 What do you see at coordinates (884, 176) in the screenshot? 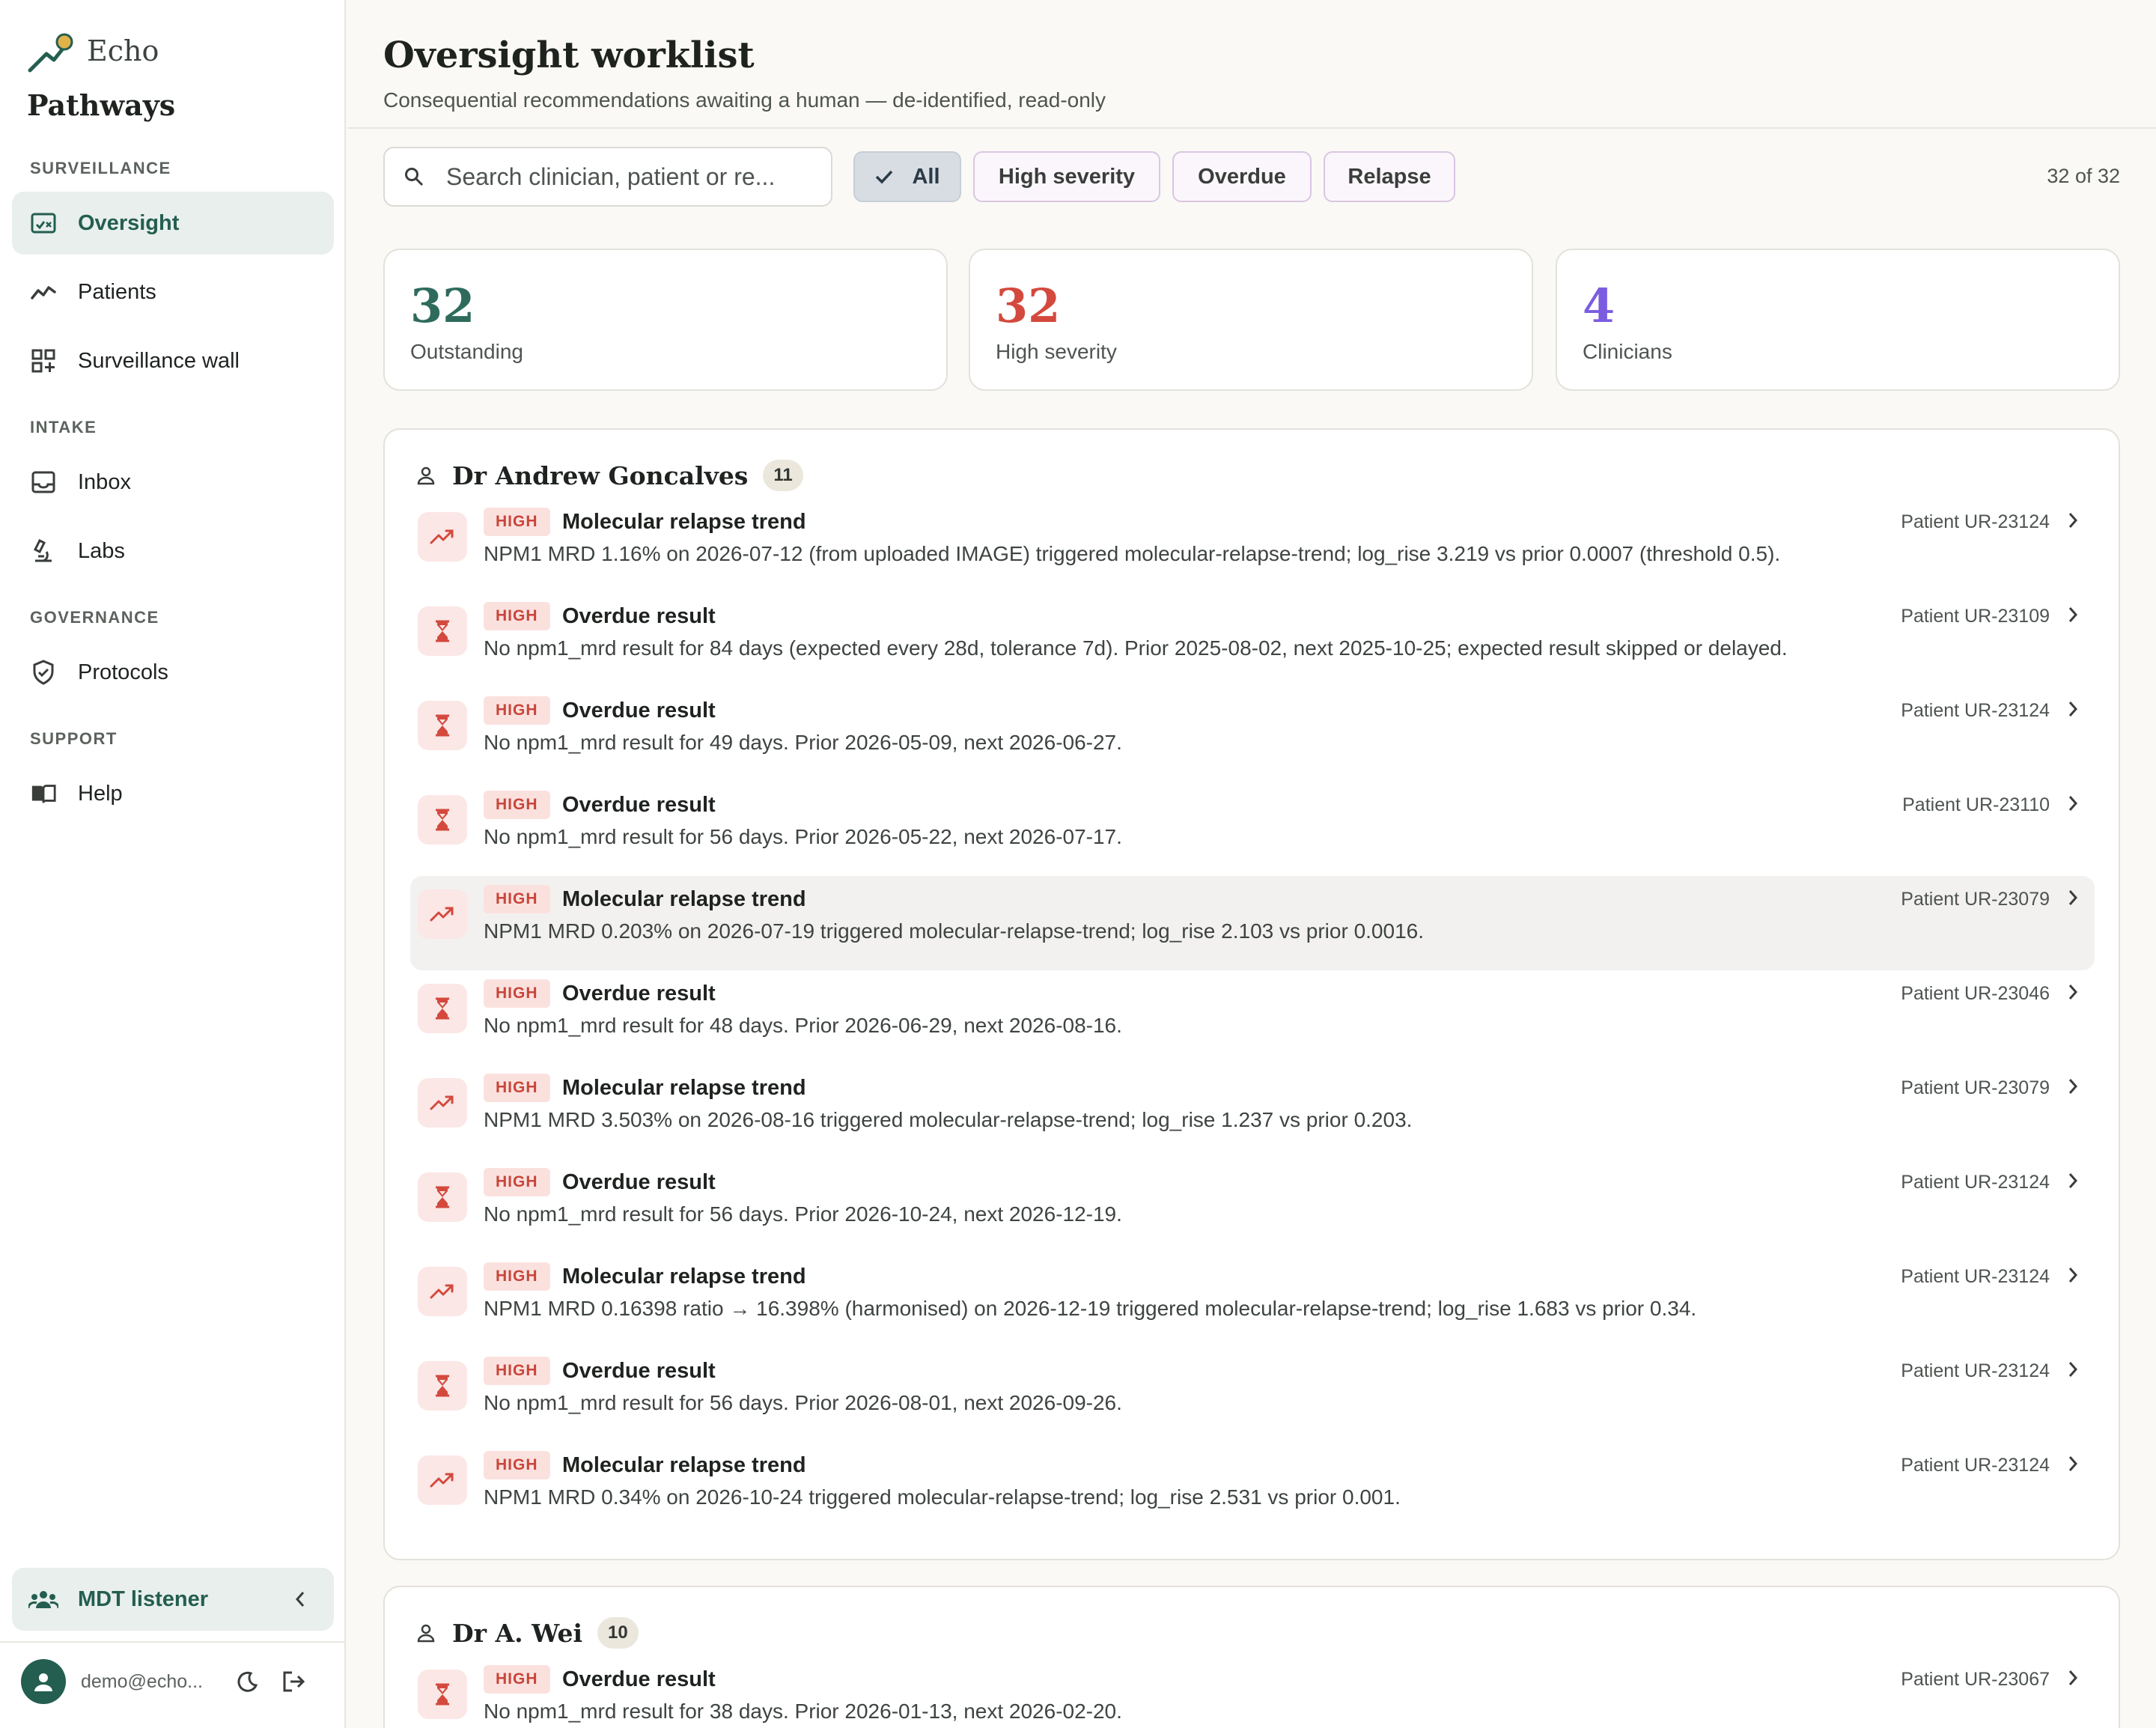
I see `check-icon` at bounding box center [884, 176].